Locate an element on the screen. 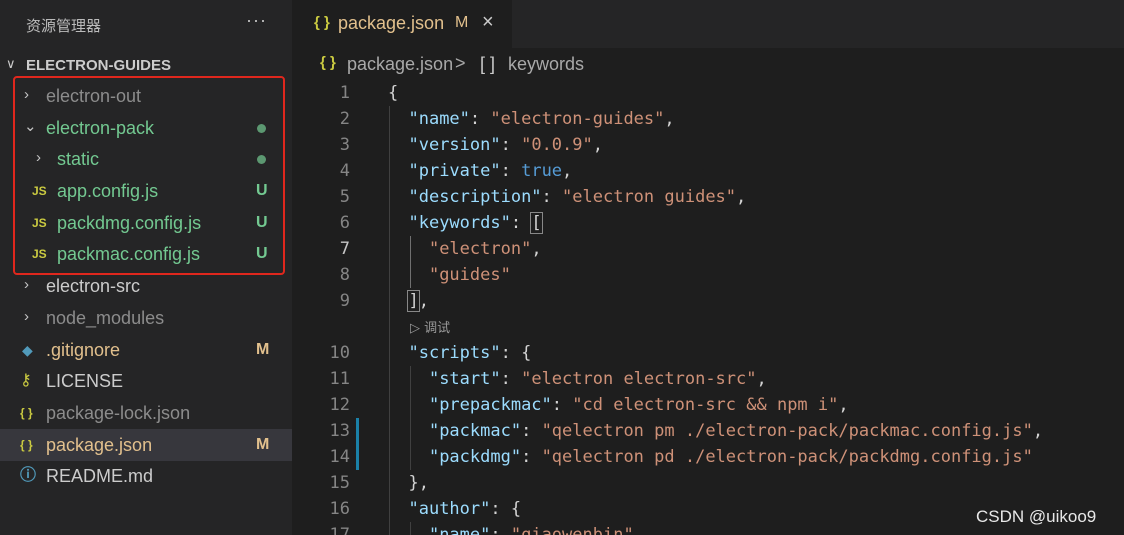  code-line: 4 "private": true, is located at coordinates (708, 171).